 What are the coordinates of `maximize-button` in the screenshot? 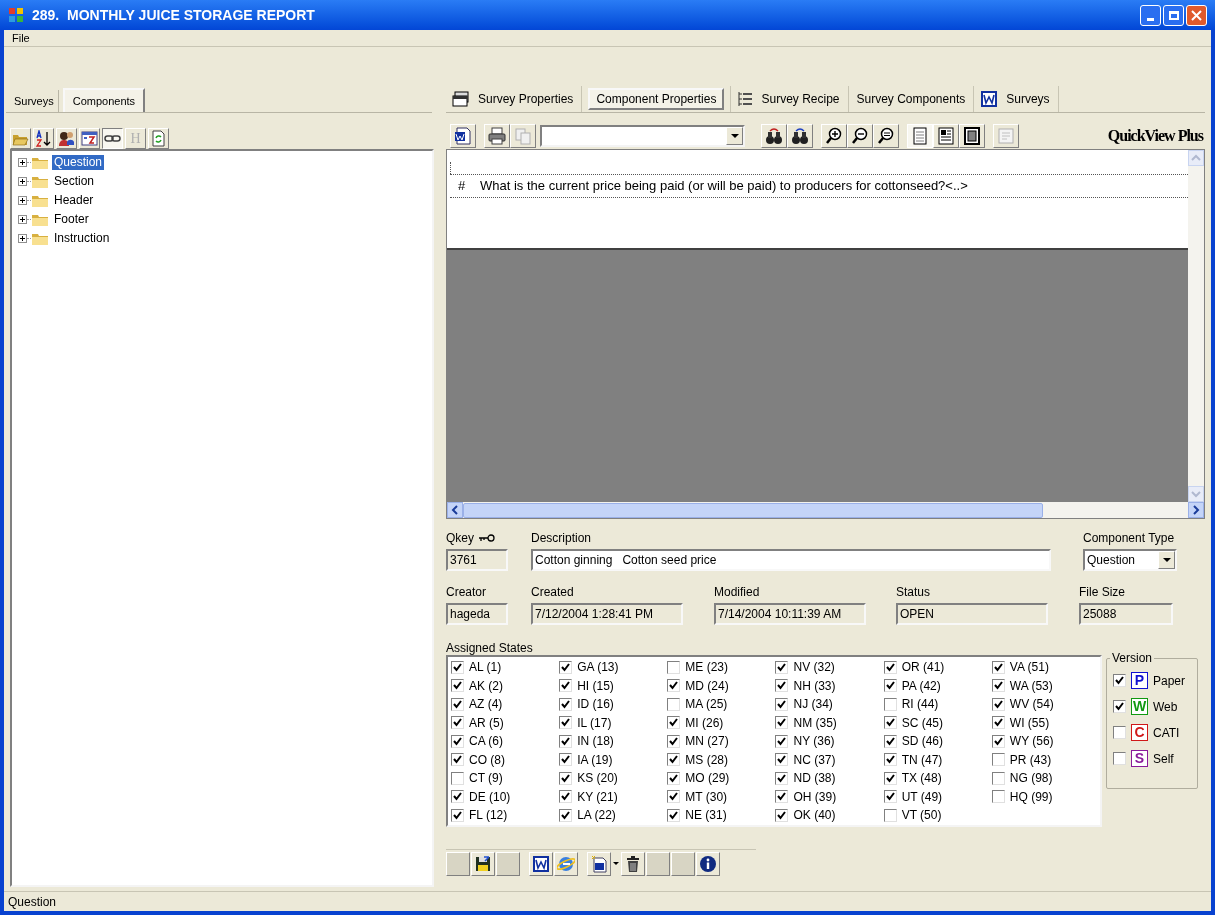 It's located at (1173, 15).